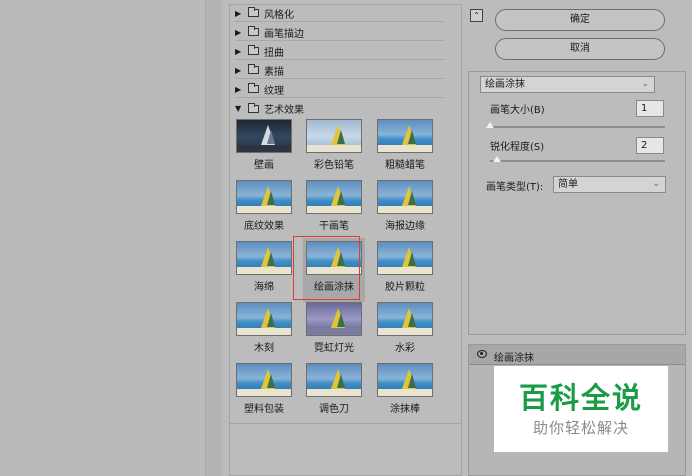  What do you see at coordinates (568, 184) in the screenshot?
I see `brush-type-value: 简单` at bounding box center [568, 184].